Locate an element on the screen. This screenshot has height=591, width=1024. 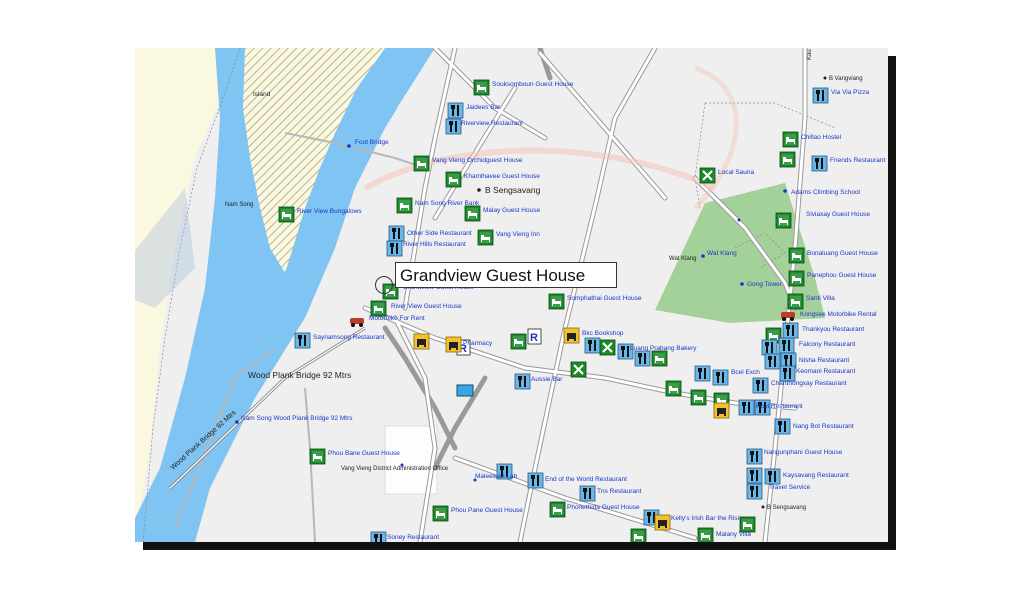
svg-text: End of the World Restaurant is located at coordinates (586, 479).